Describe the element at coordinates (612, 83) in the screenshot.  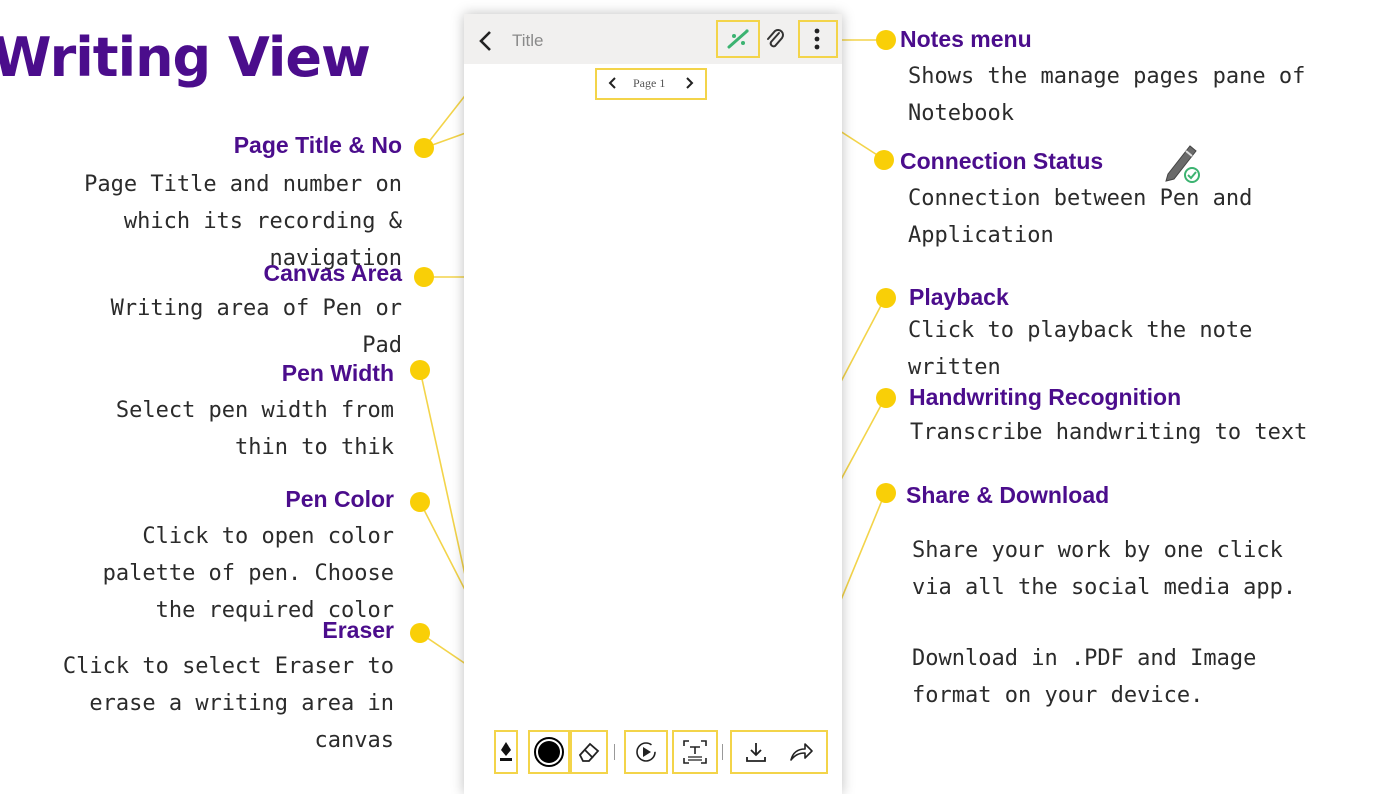
I see `prev-page-icon` at that location.